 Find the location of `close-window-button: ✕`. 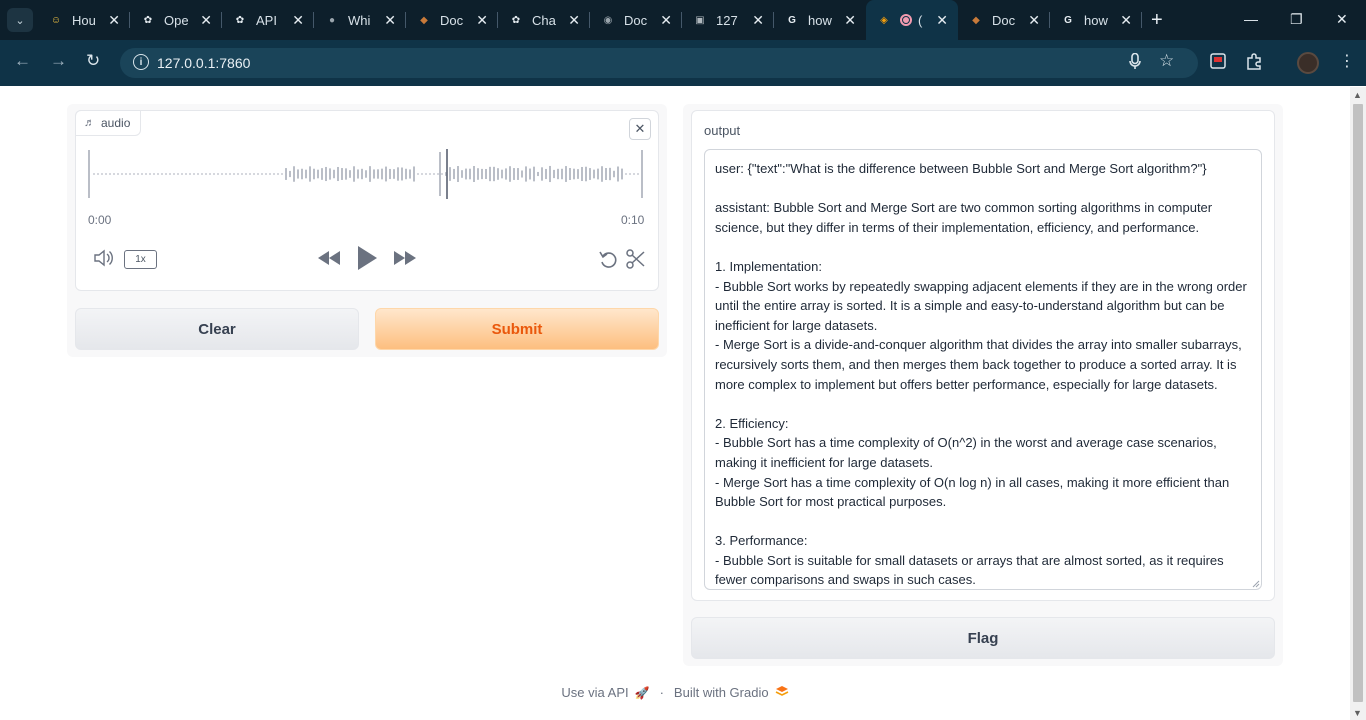

close-window-button: ✕ is located at coordinates (1342, 19).